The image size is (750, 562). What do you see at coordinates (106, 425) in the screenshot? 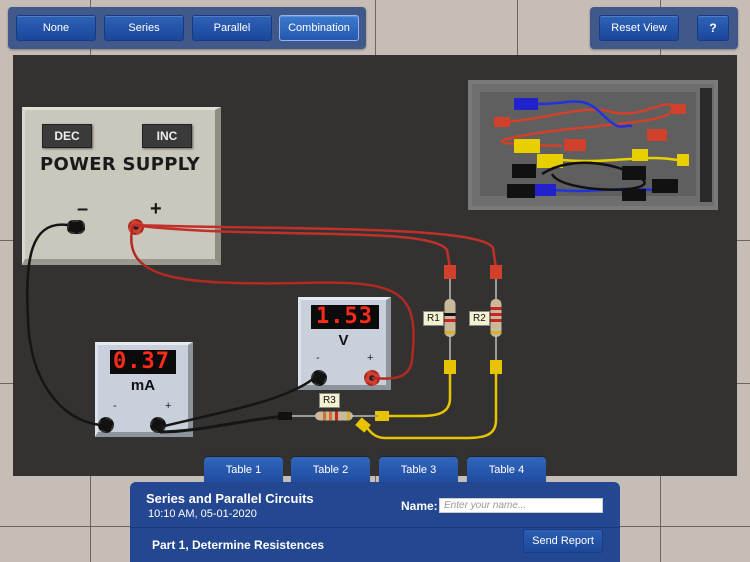
I see `ammeter-negative-jack` at bounding box center [106, 425].